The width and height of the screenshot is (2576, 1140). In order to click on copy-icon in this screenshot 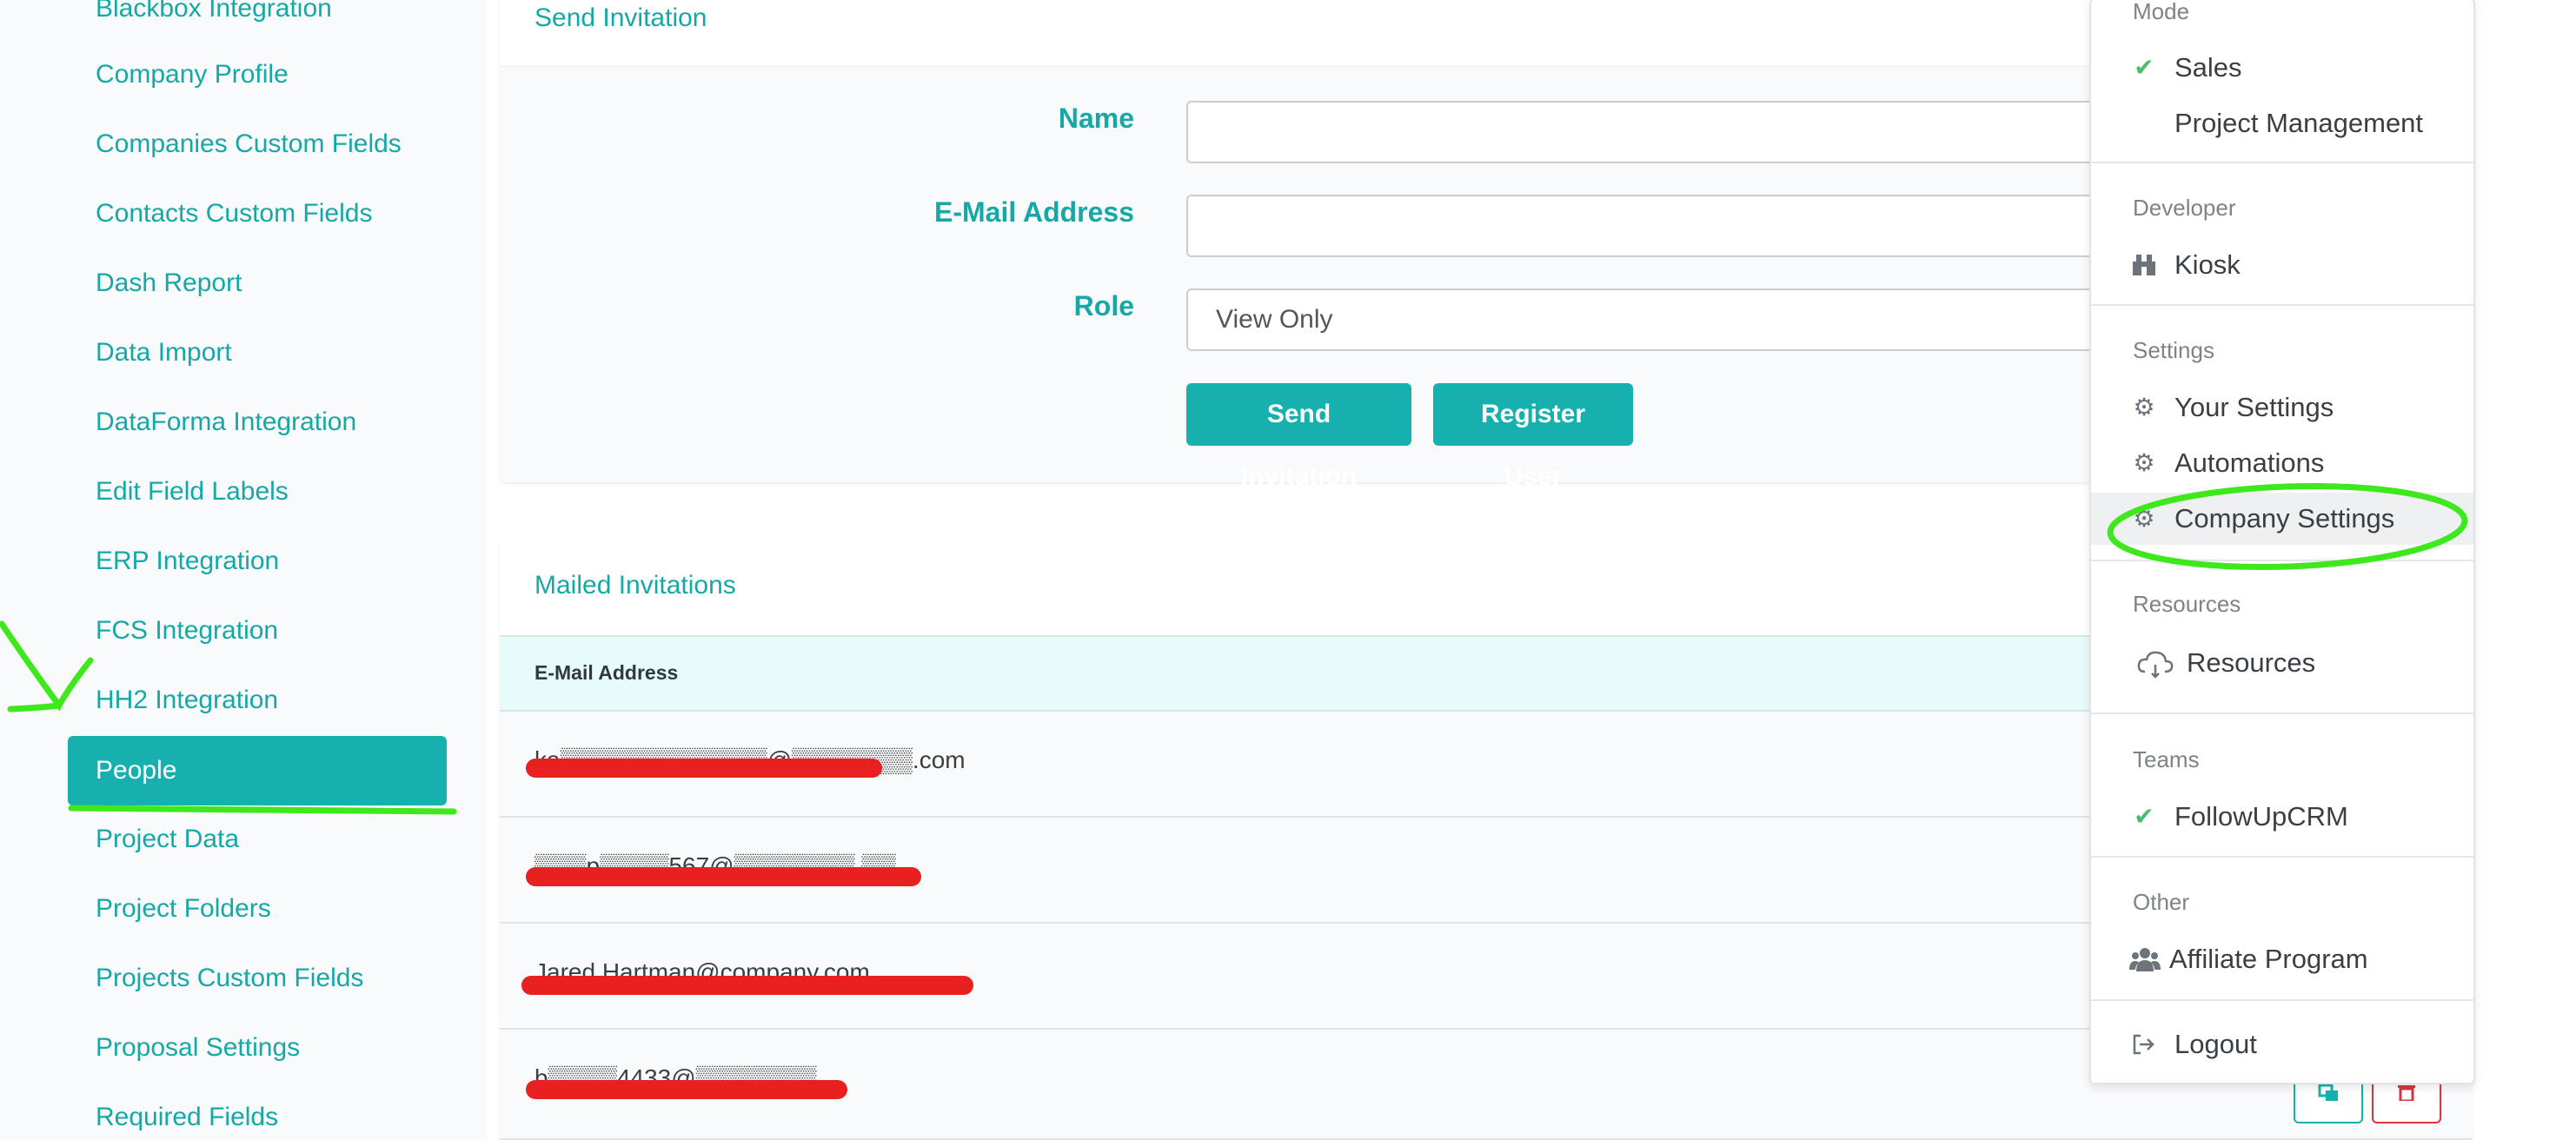, I will do `click(2328, 1092)`.